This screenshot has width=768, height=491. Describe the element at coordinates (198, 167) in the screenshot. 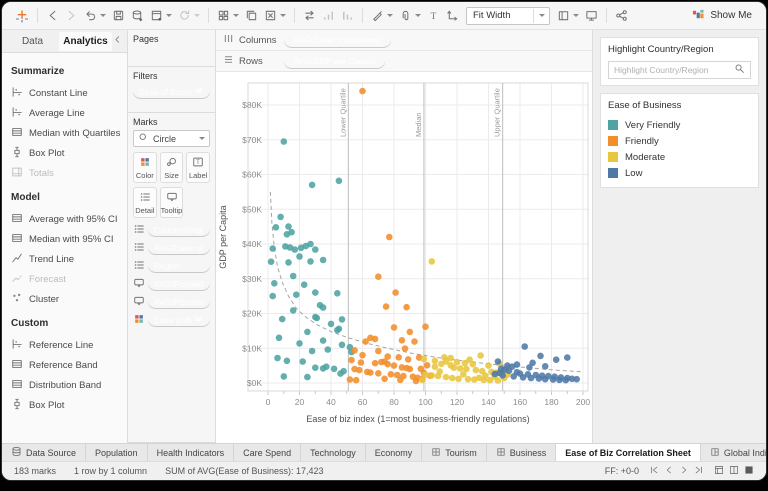

I see `label-button: T Label` at that location.